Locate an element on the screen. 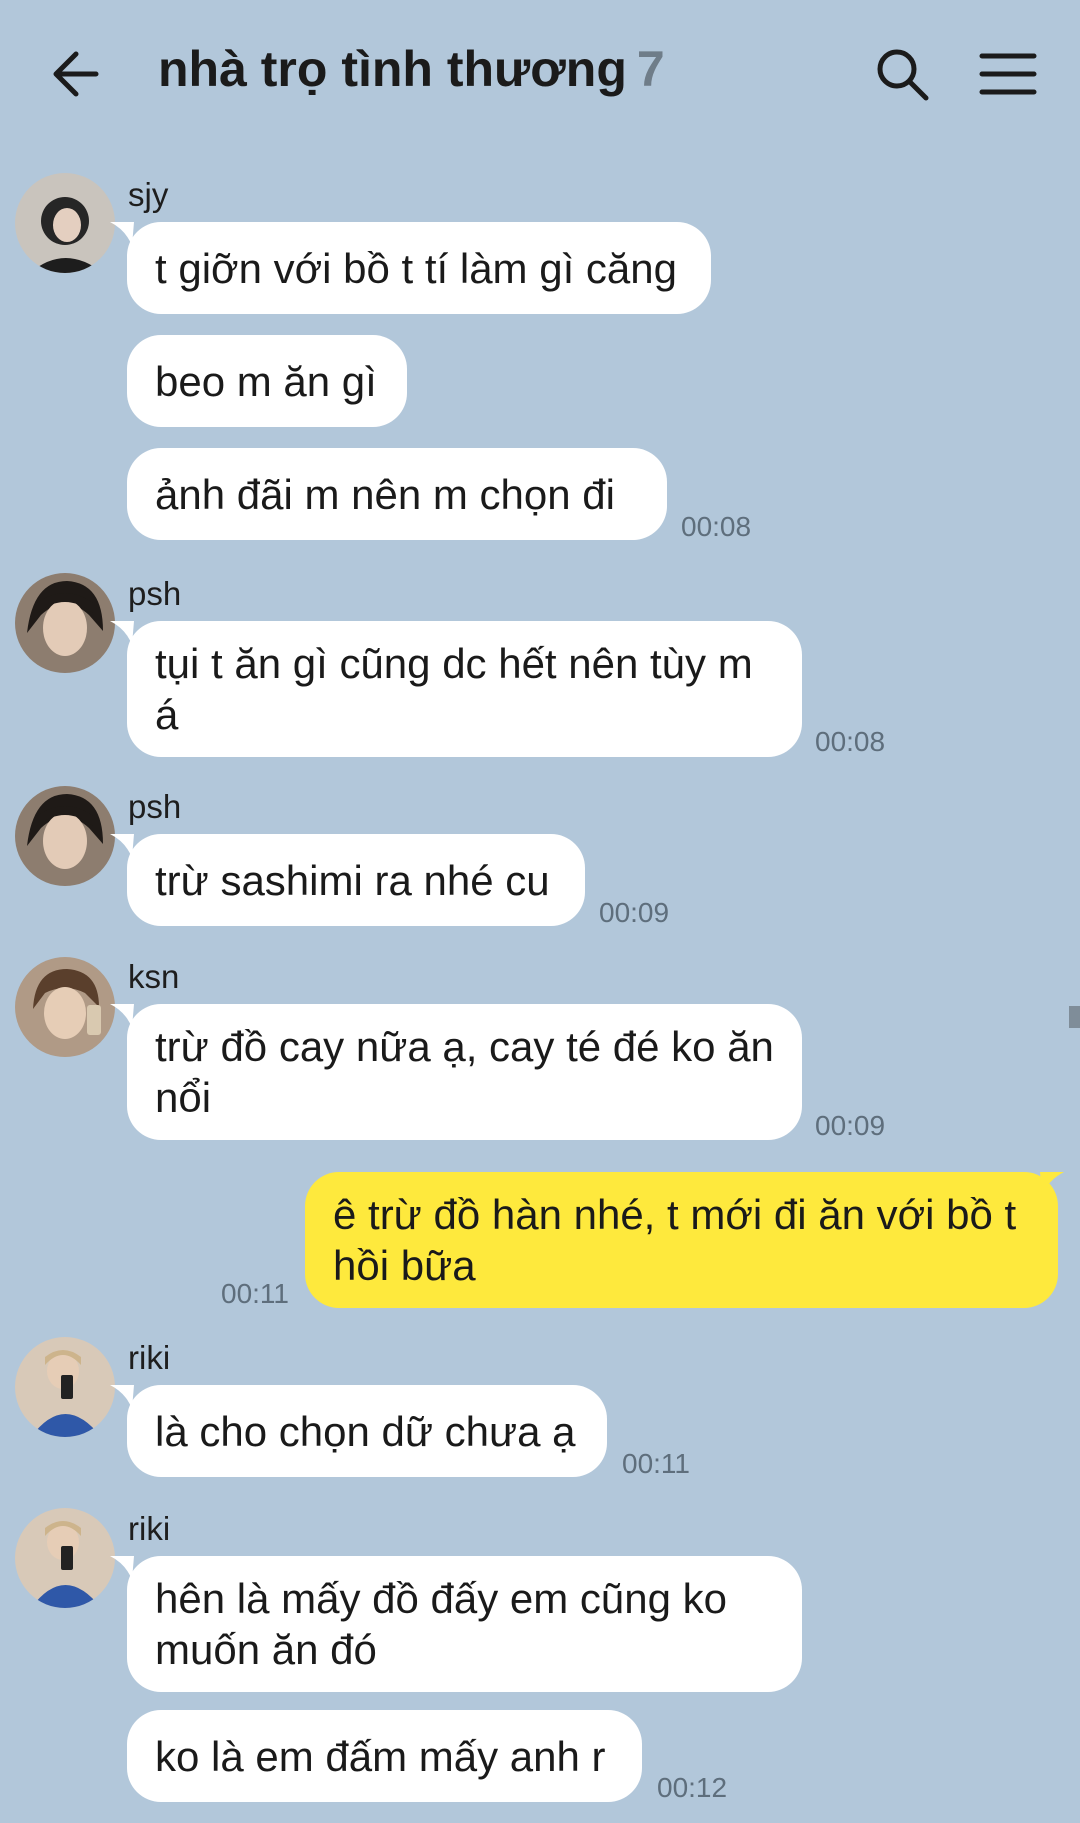  sender-name: ksn is located at coordinates (154, 976).